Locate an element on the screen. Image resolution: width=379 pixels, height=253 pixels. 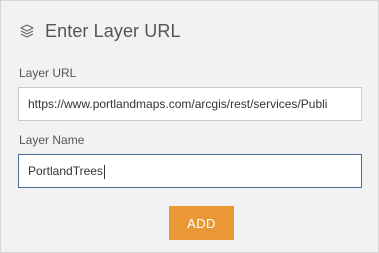
text-caret is located at coordinates (104, 171).